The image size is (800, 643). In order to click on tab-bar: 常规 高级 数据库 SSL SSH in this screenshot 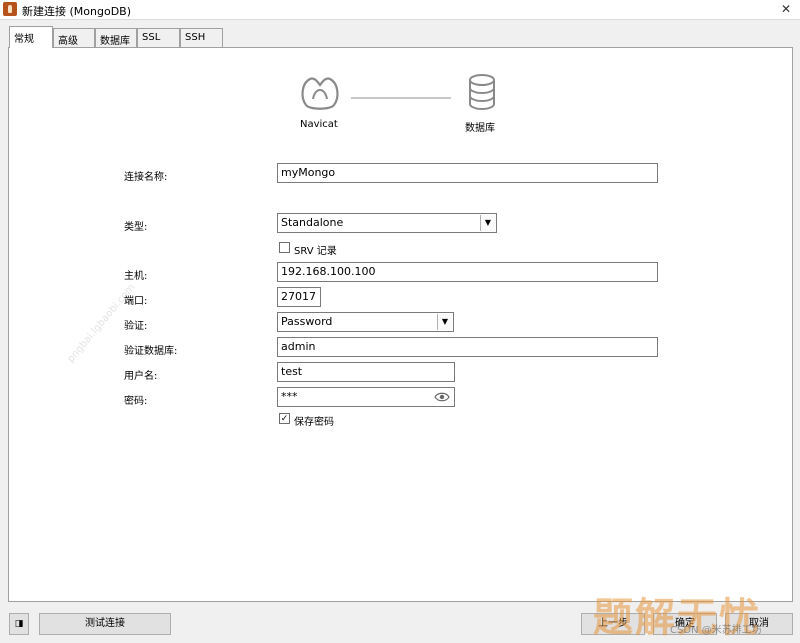, I will do `click(400, 34)`.